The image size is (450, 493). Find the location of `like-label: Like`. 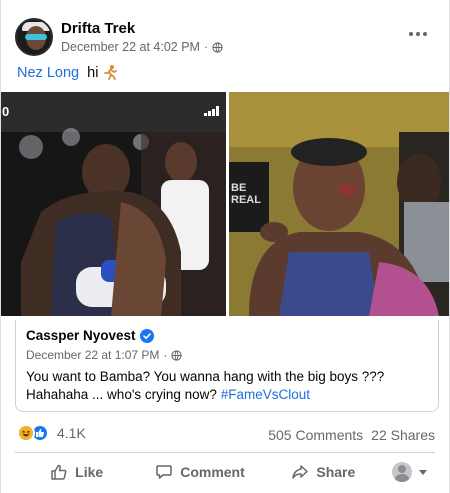

like-label: Like is located at coordinates (89, 472).